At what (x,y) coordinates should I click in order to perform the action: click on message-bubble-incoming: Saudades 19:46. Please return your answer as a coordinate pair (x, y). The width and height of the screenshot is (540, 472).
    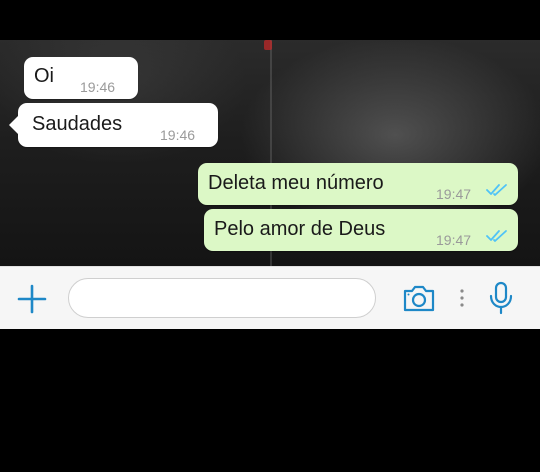
    Looking at the image, I should click on (113, 125).